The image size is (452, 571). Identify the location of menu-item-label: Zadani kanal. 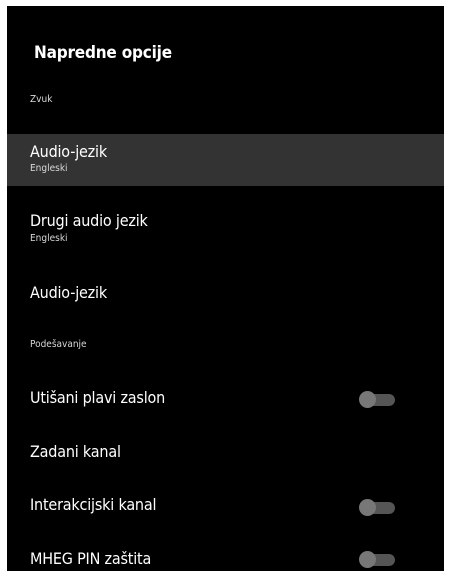
(75, 451).